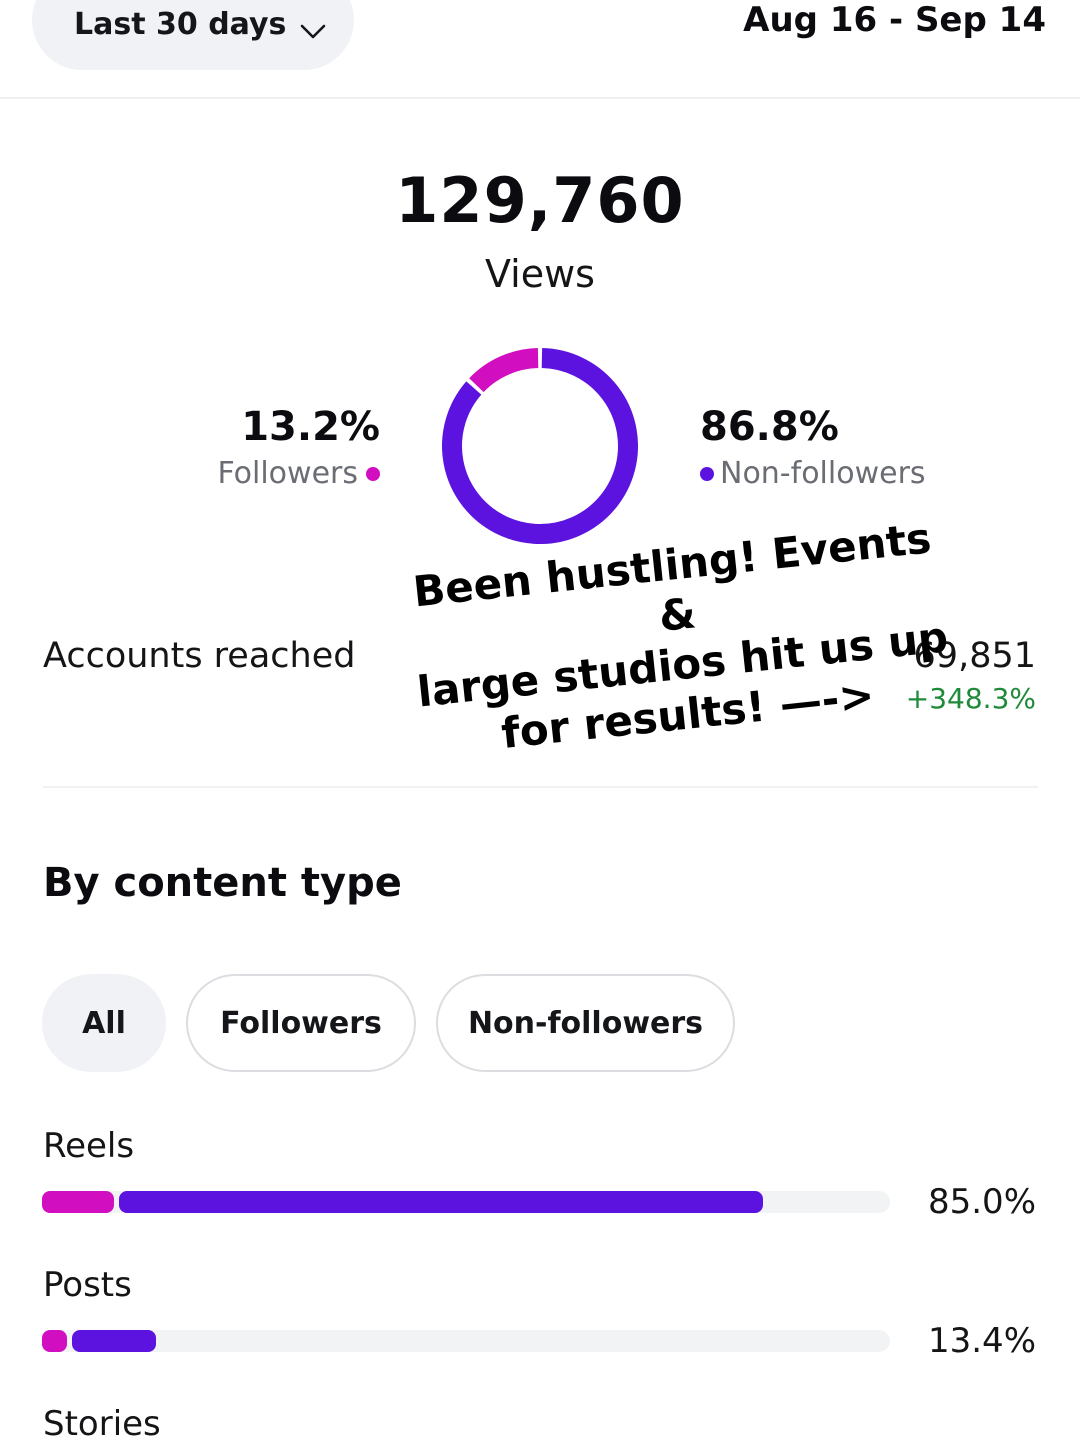 The image size is (1080, 1444). Describe the element at coordinates (310, 427) in the screenshot. I see `followers-percentage: 13.2%` at that location.